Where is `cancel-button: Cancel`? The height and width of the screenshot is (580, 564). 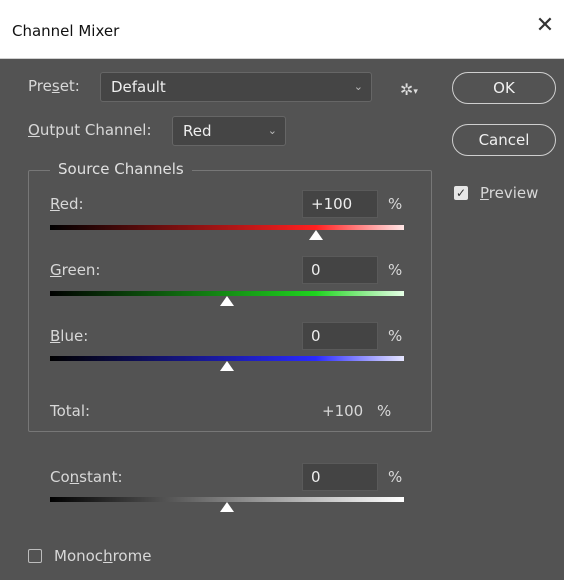 cancel-button: Cancel is located at coordinates (504, 140).